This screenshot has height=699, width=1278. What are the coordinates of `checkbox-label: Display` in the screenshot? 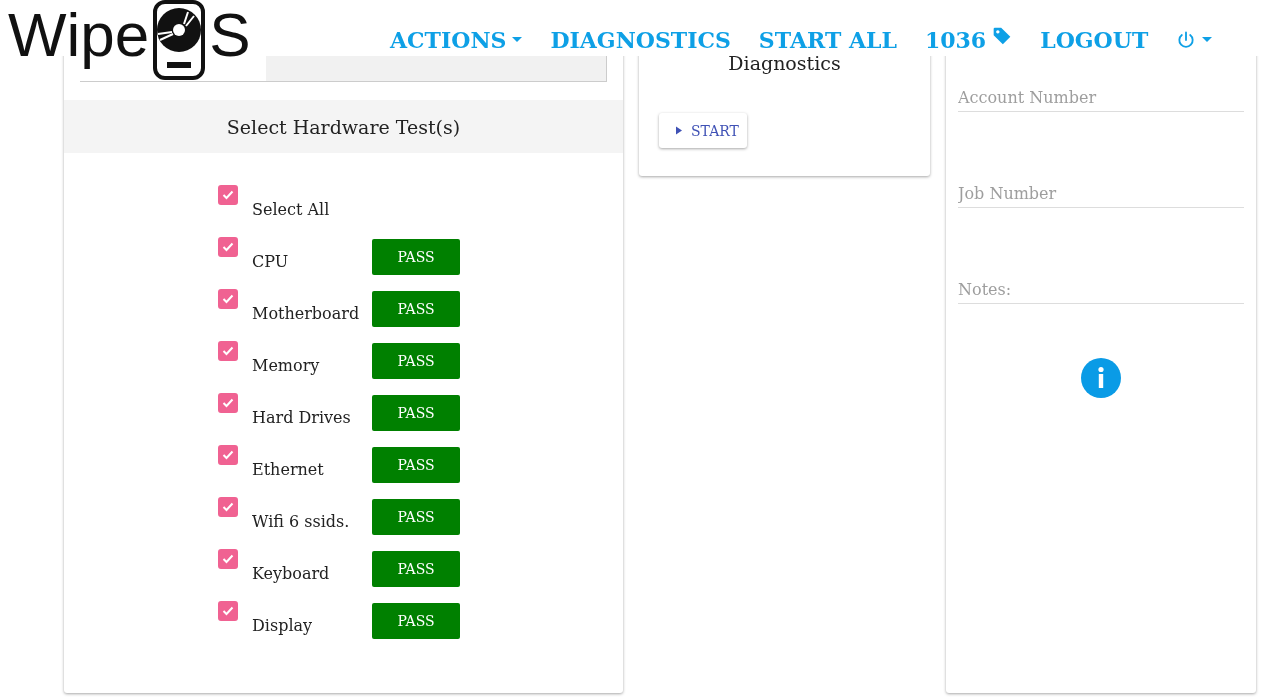 It's located at (283, 624).